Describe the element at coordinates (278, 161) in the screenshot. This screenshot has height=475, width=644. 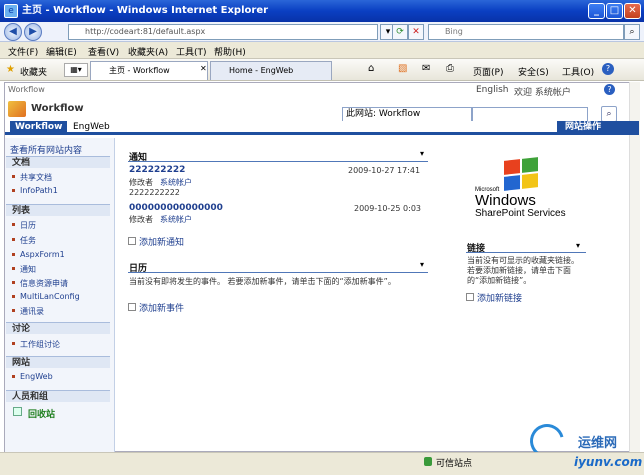
I see `announcements-rule` at that location.